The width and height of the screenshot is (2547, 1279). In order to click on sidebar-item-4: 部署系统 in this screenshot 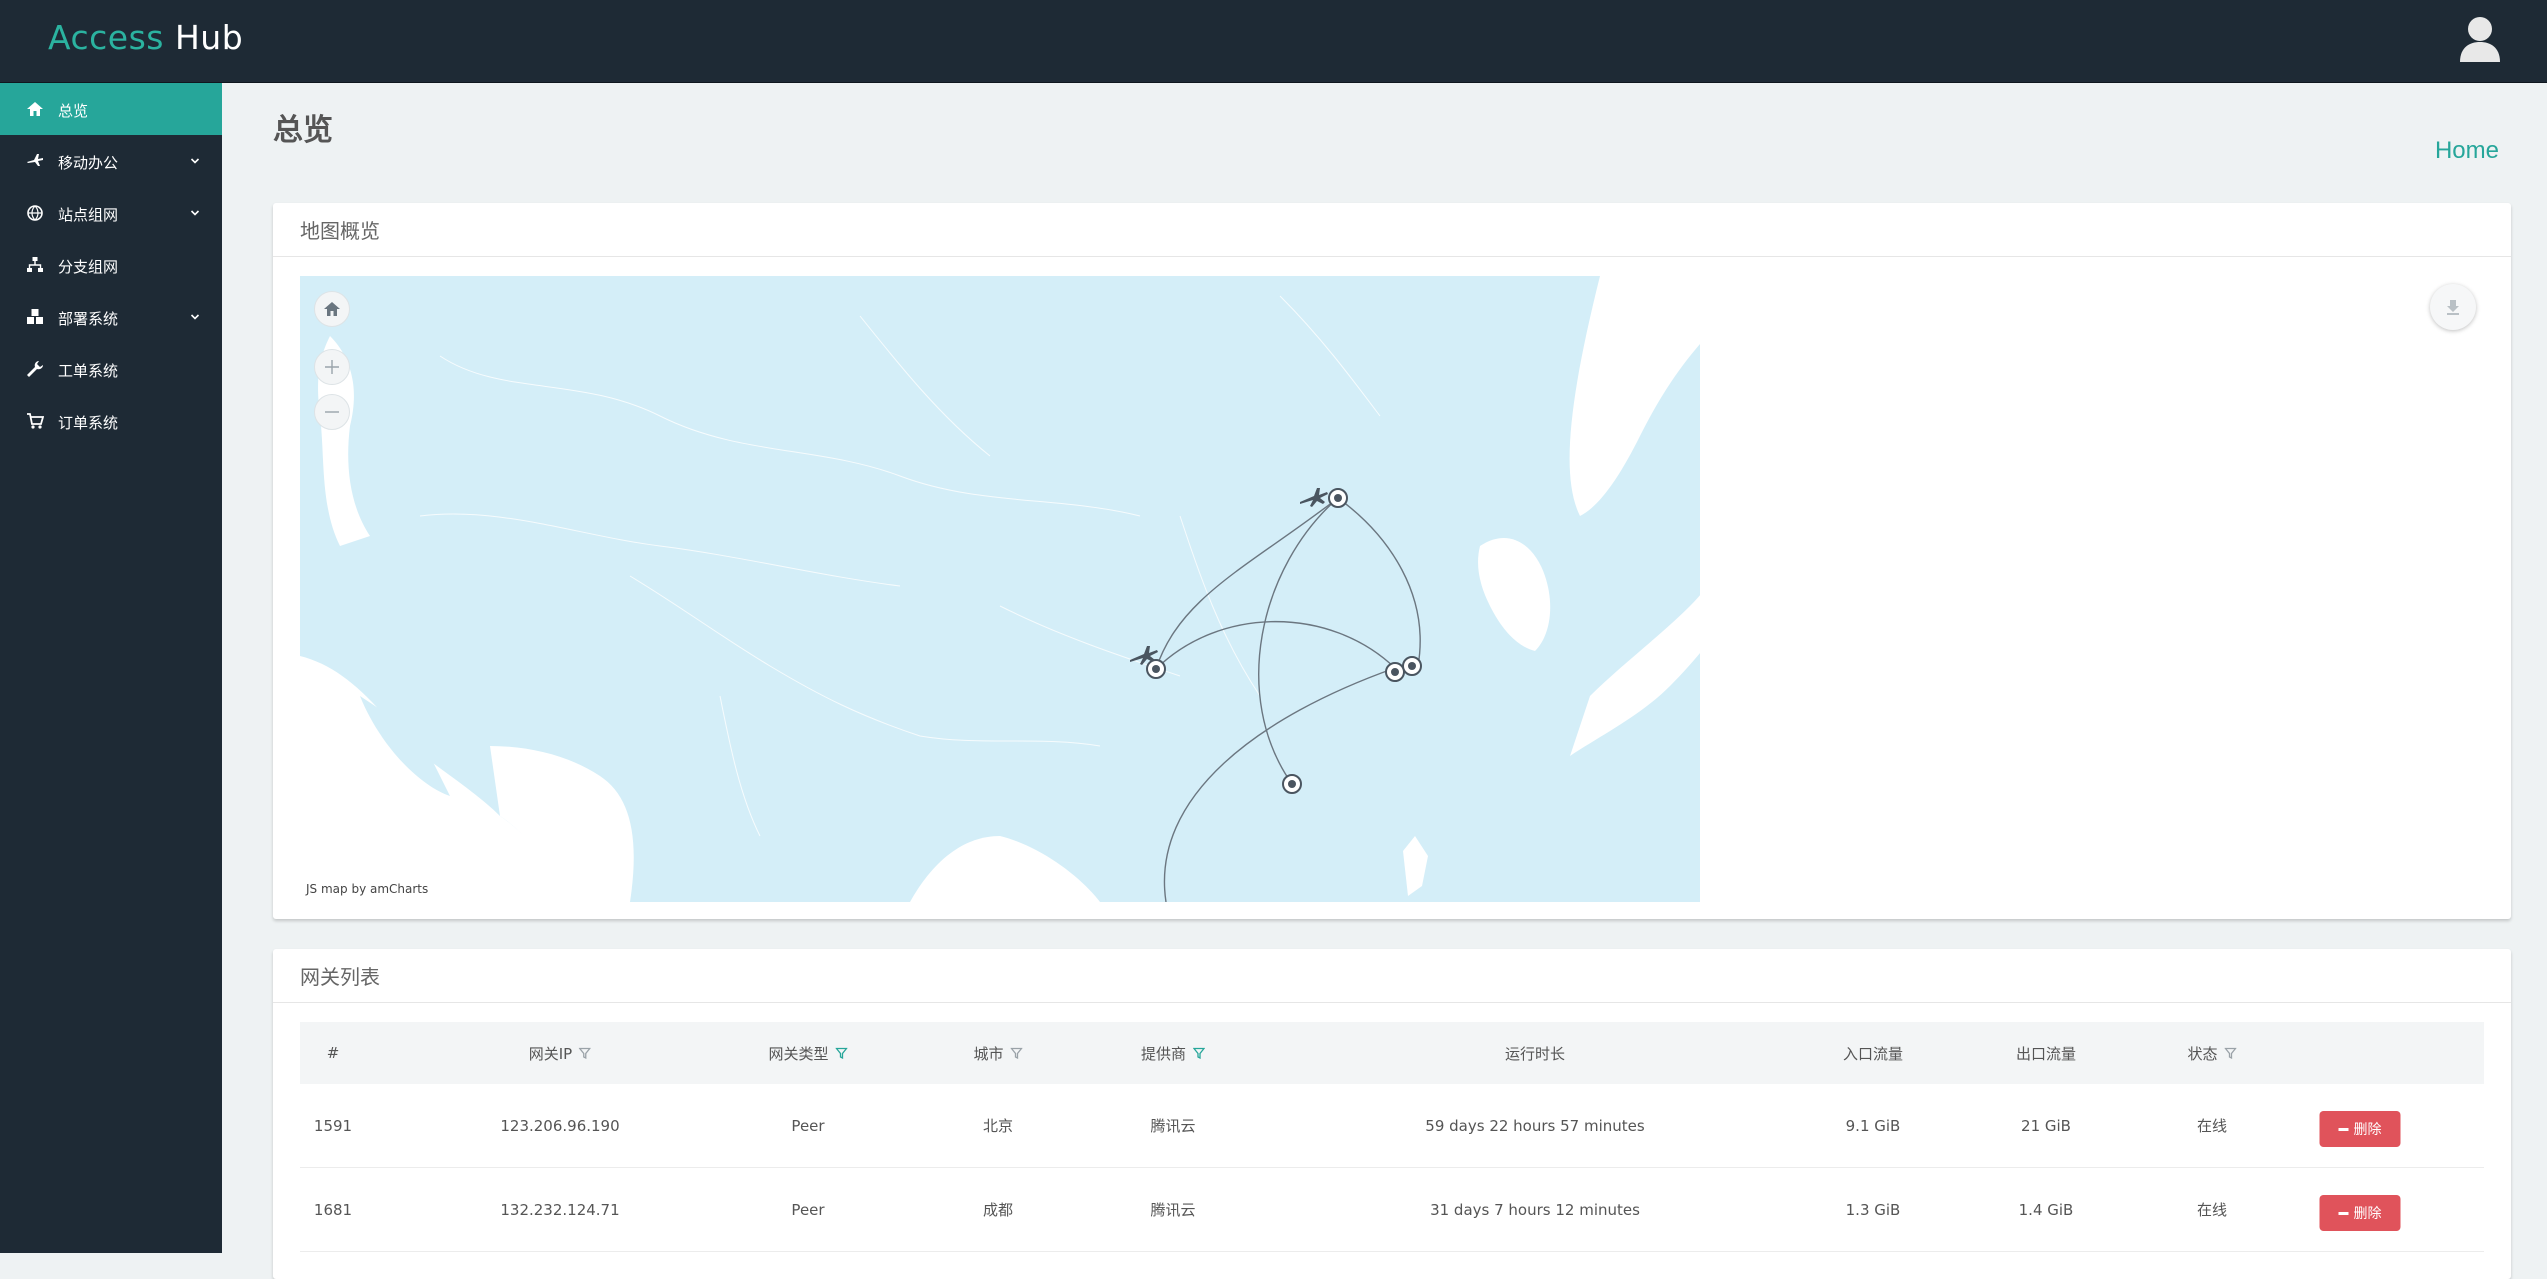, I will do `click(111, 317)`.